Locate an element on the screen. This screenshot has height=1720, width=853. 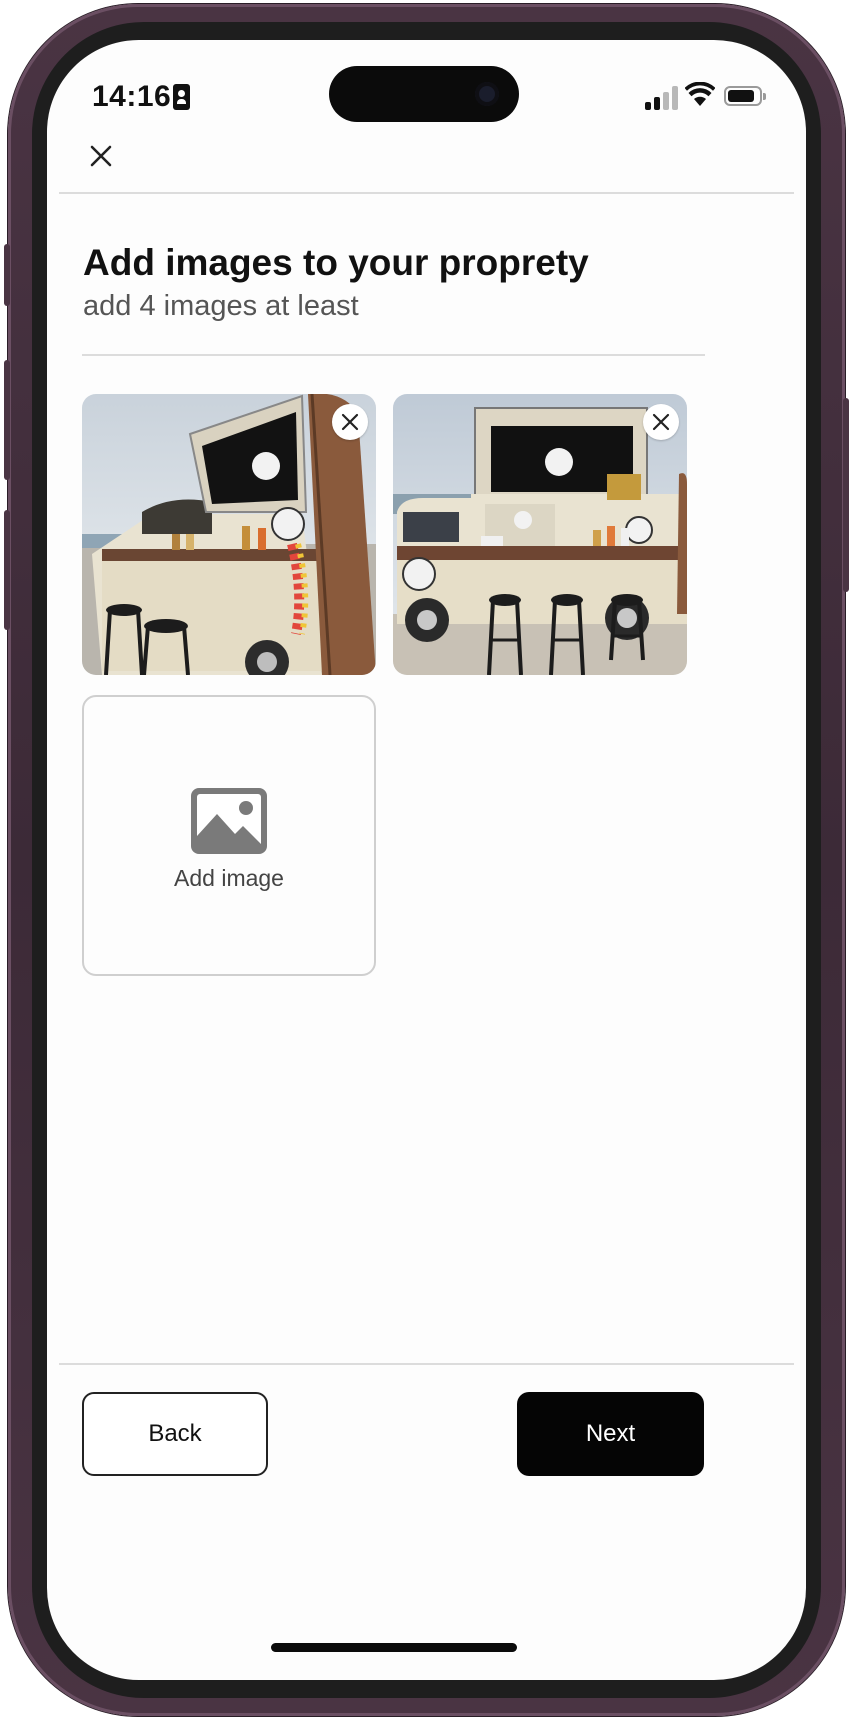
volume-down-button is located at coordinates (7, 570).